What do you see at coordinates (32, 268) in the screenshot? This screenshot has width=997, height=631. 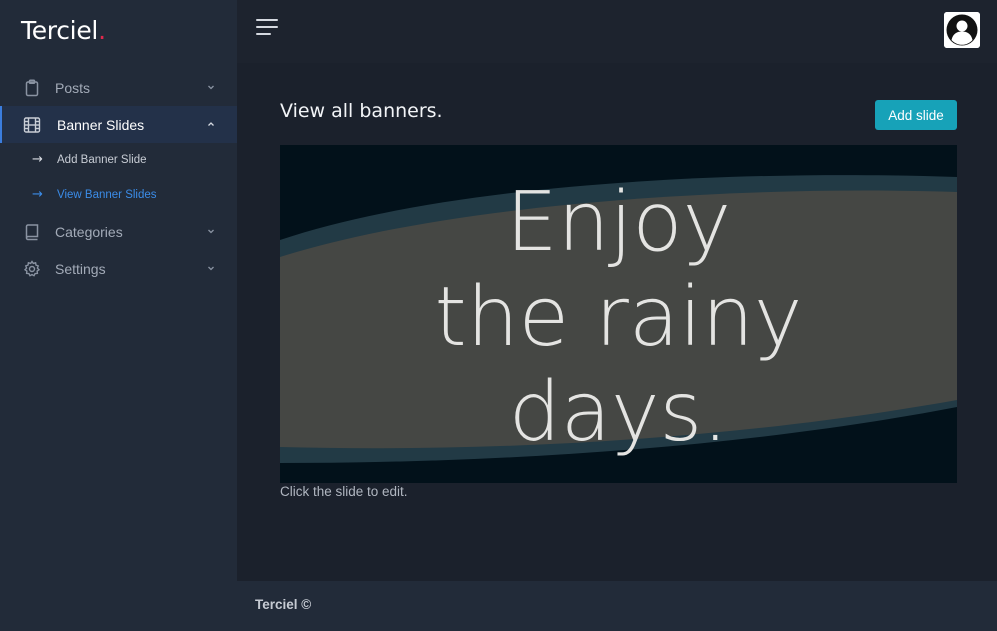 I see `gear-icon` at bounding box center [32, 268].